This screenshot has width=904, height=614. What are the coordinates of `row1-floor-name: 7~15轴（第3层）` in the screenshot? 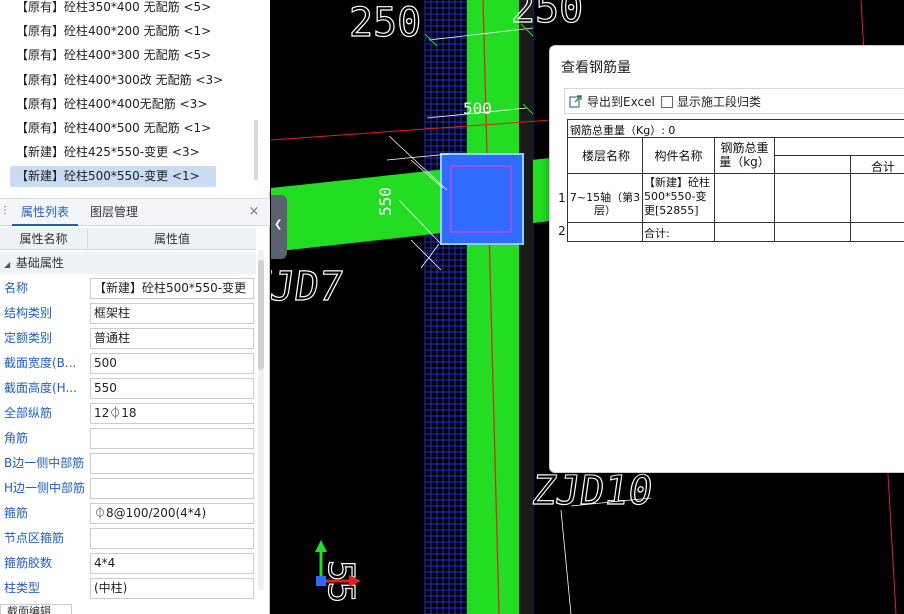 It's located at (605, 204).